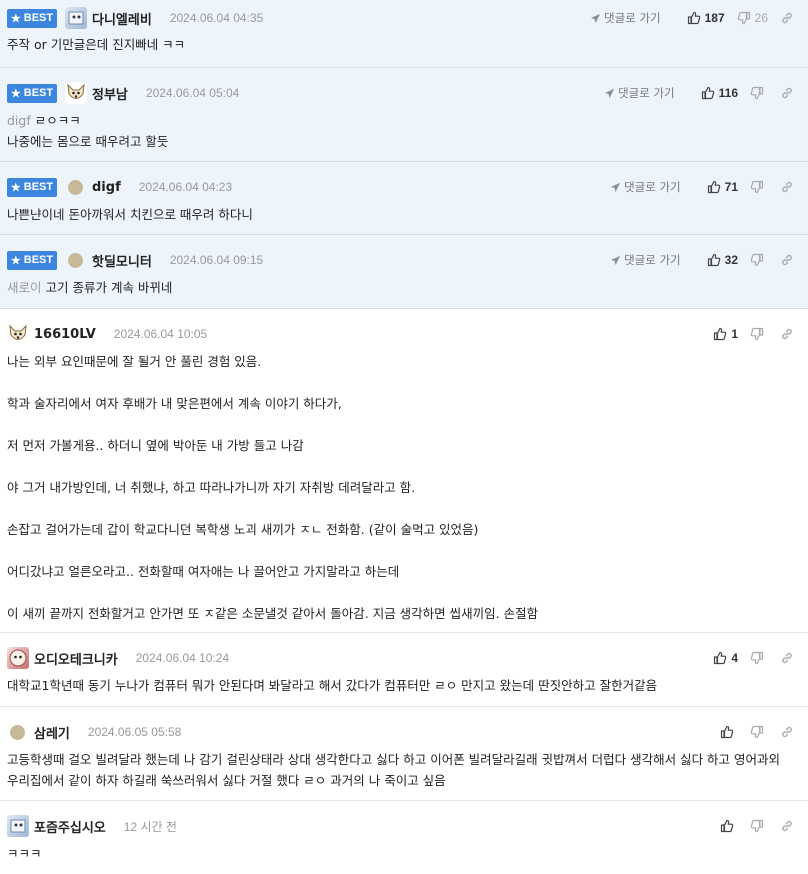  I want to click on comment-text: 나쁜냔이네 돈아까워서 치킨으로 때우려 하다니, so click(130, 214).